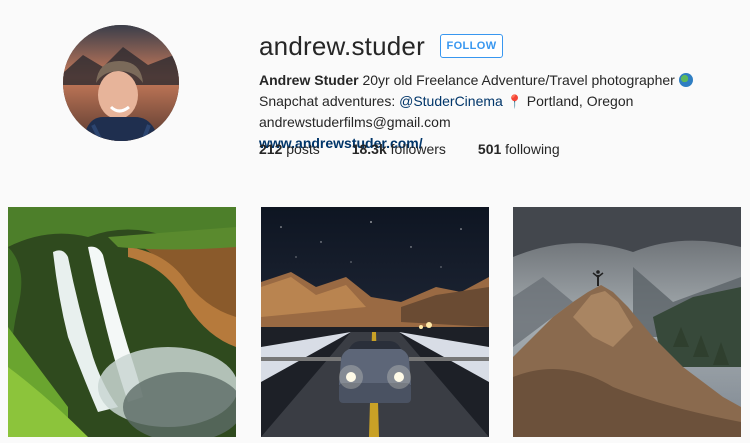 The height and width of the screenshot is (443, 750). I want to click on posts-label: posts, so click(301, 149).